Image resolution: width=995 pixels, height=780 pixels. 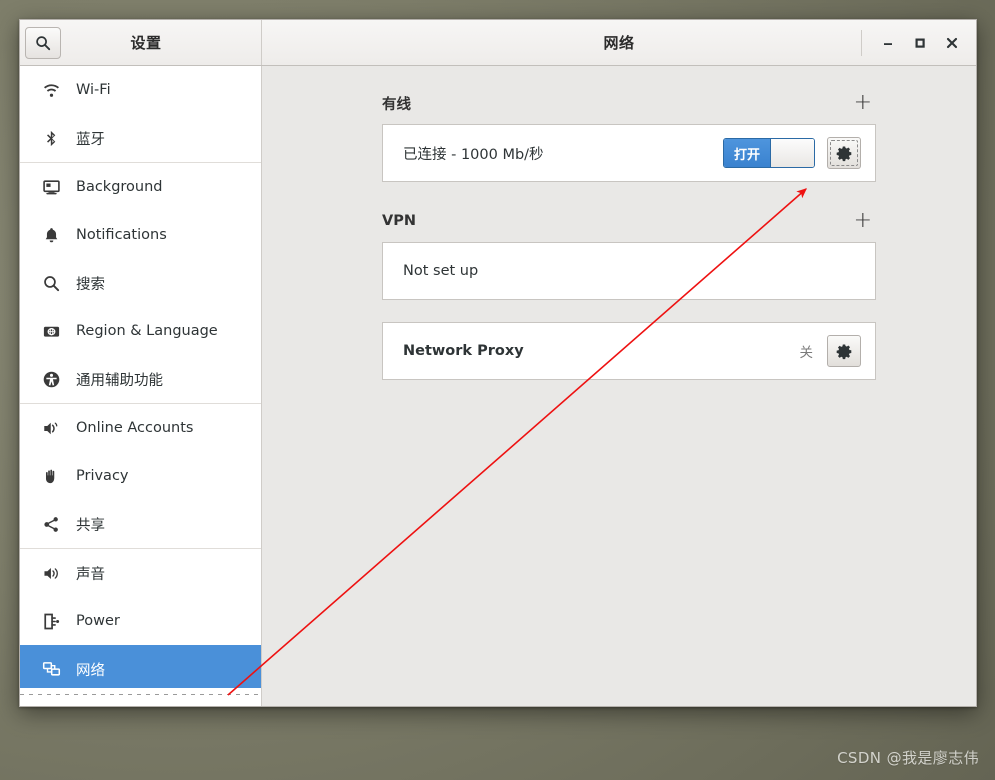 What do you see at coordinates (396, 104) in the screenshot?
I see `wired-section-title: 有线` at bounding box center [396, 104].